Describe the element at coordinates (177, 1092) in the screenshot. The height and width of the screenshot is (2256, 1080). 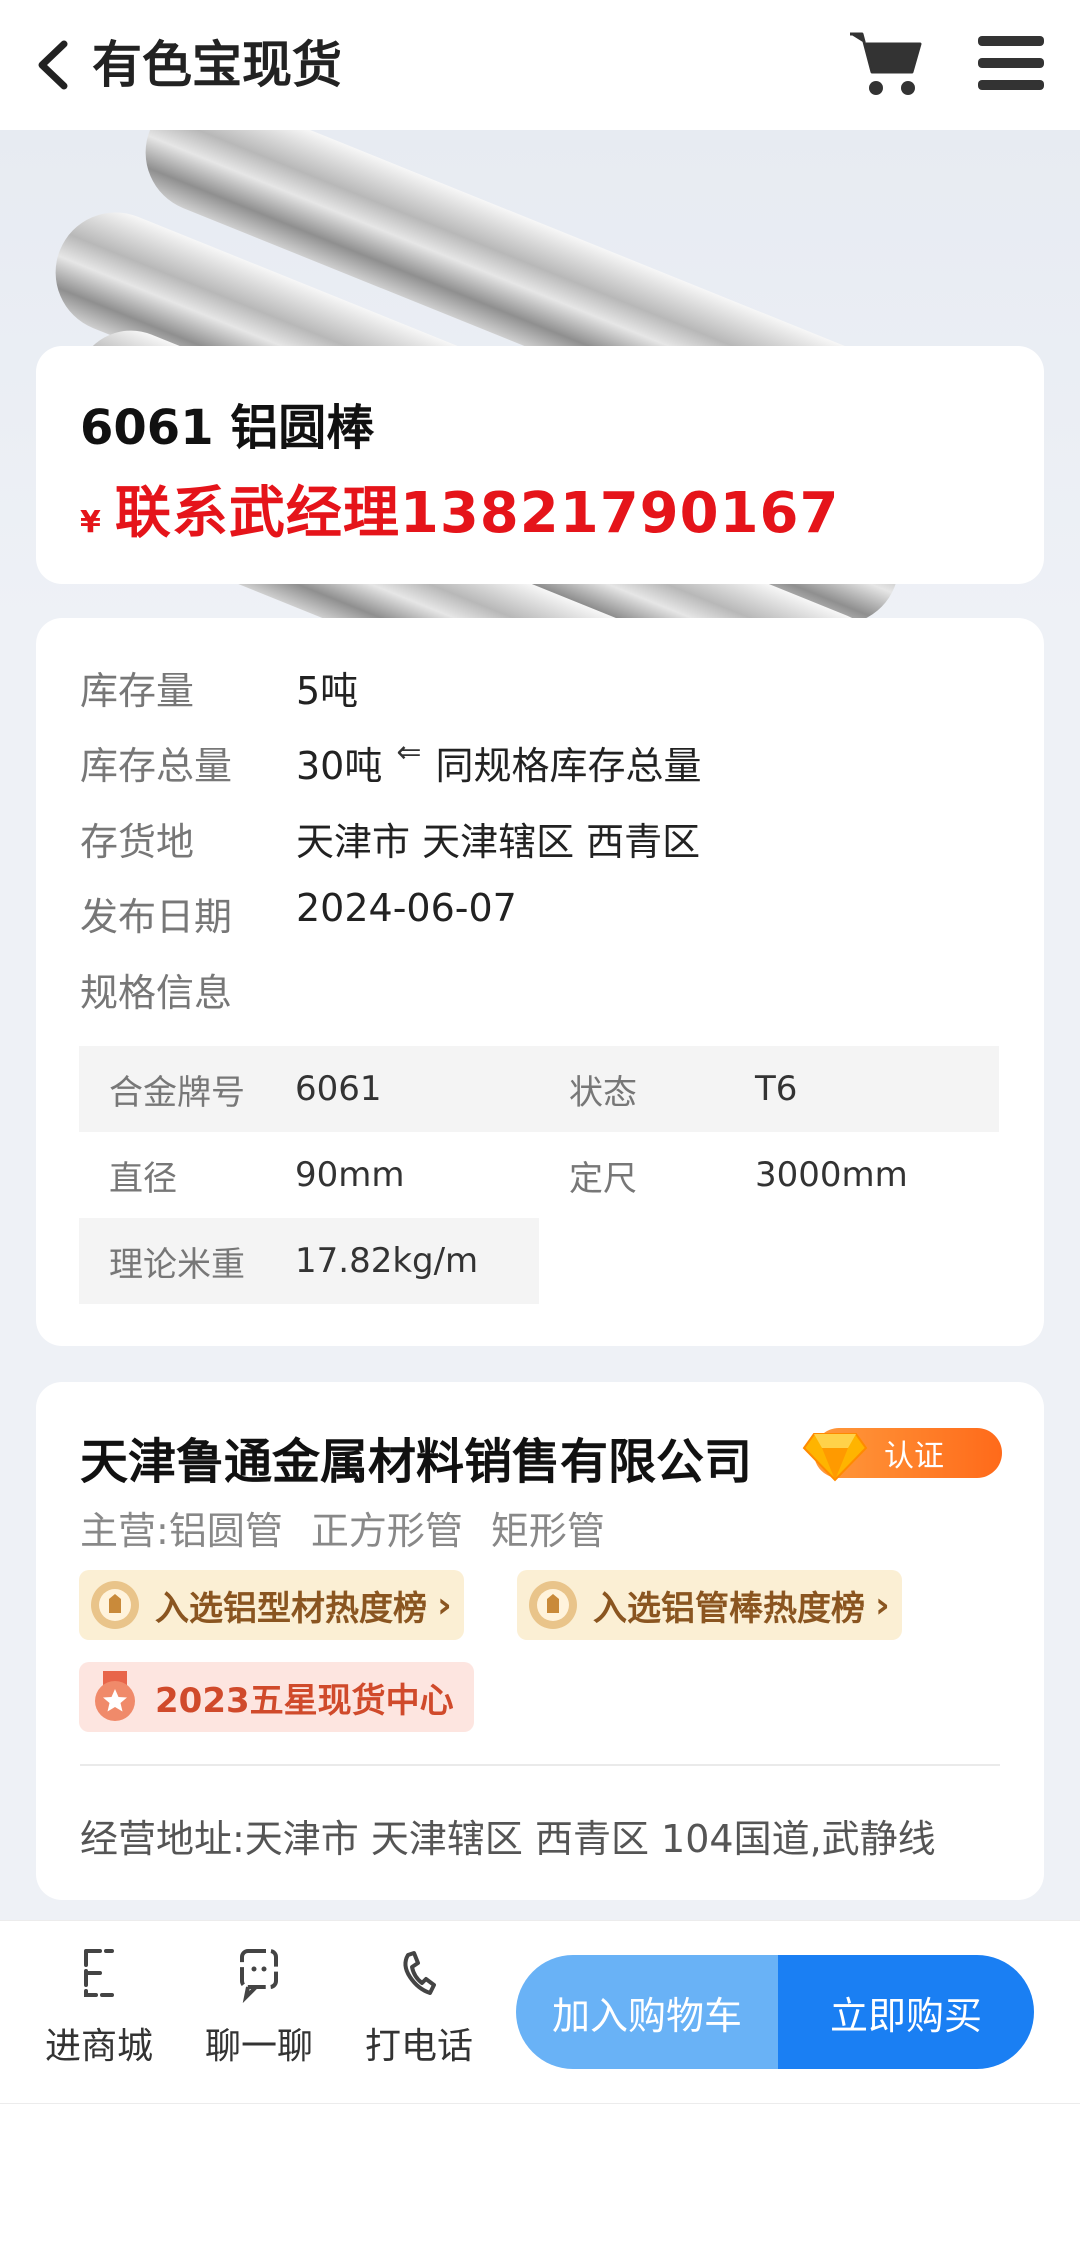
I see `spec-label: 合金牌号` at that location.